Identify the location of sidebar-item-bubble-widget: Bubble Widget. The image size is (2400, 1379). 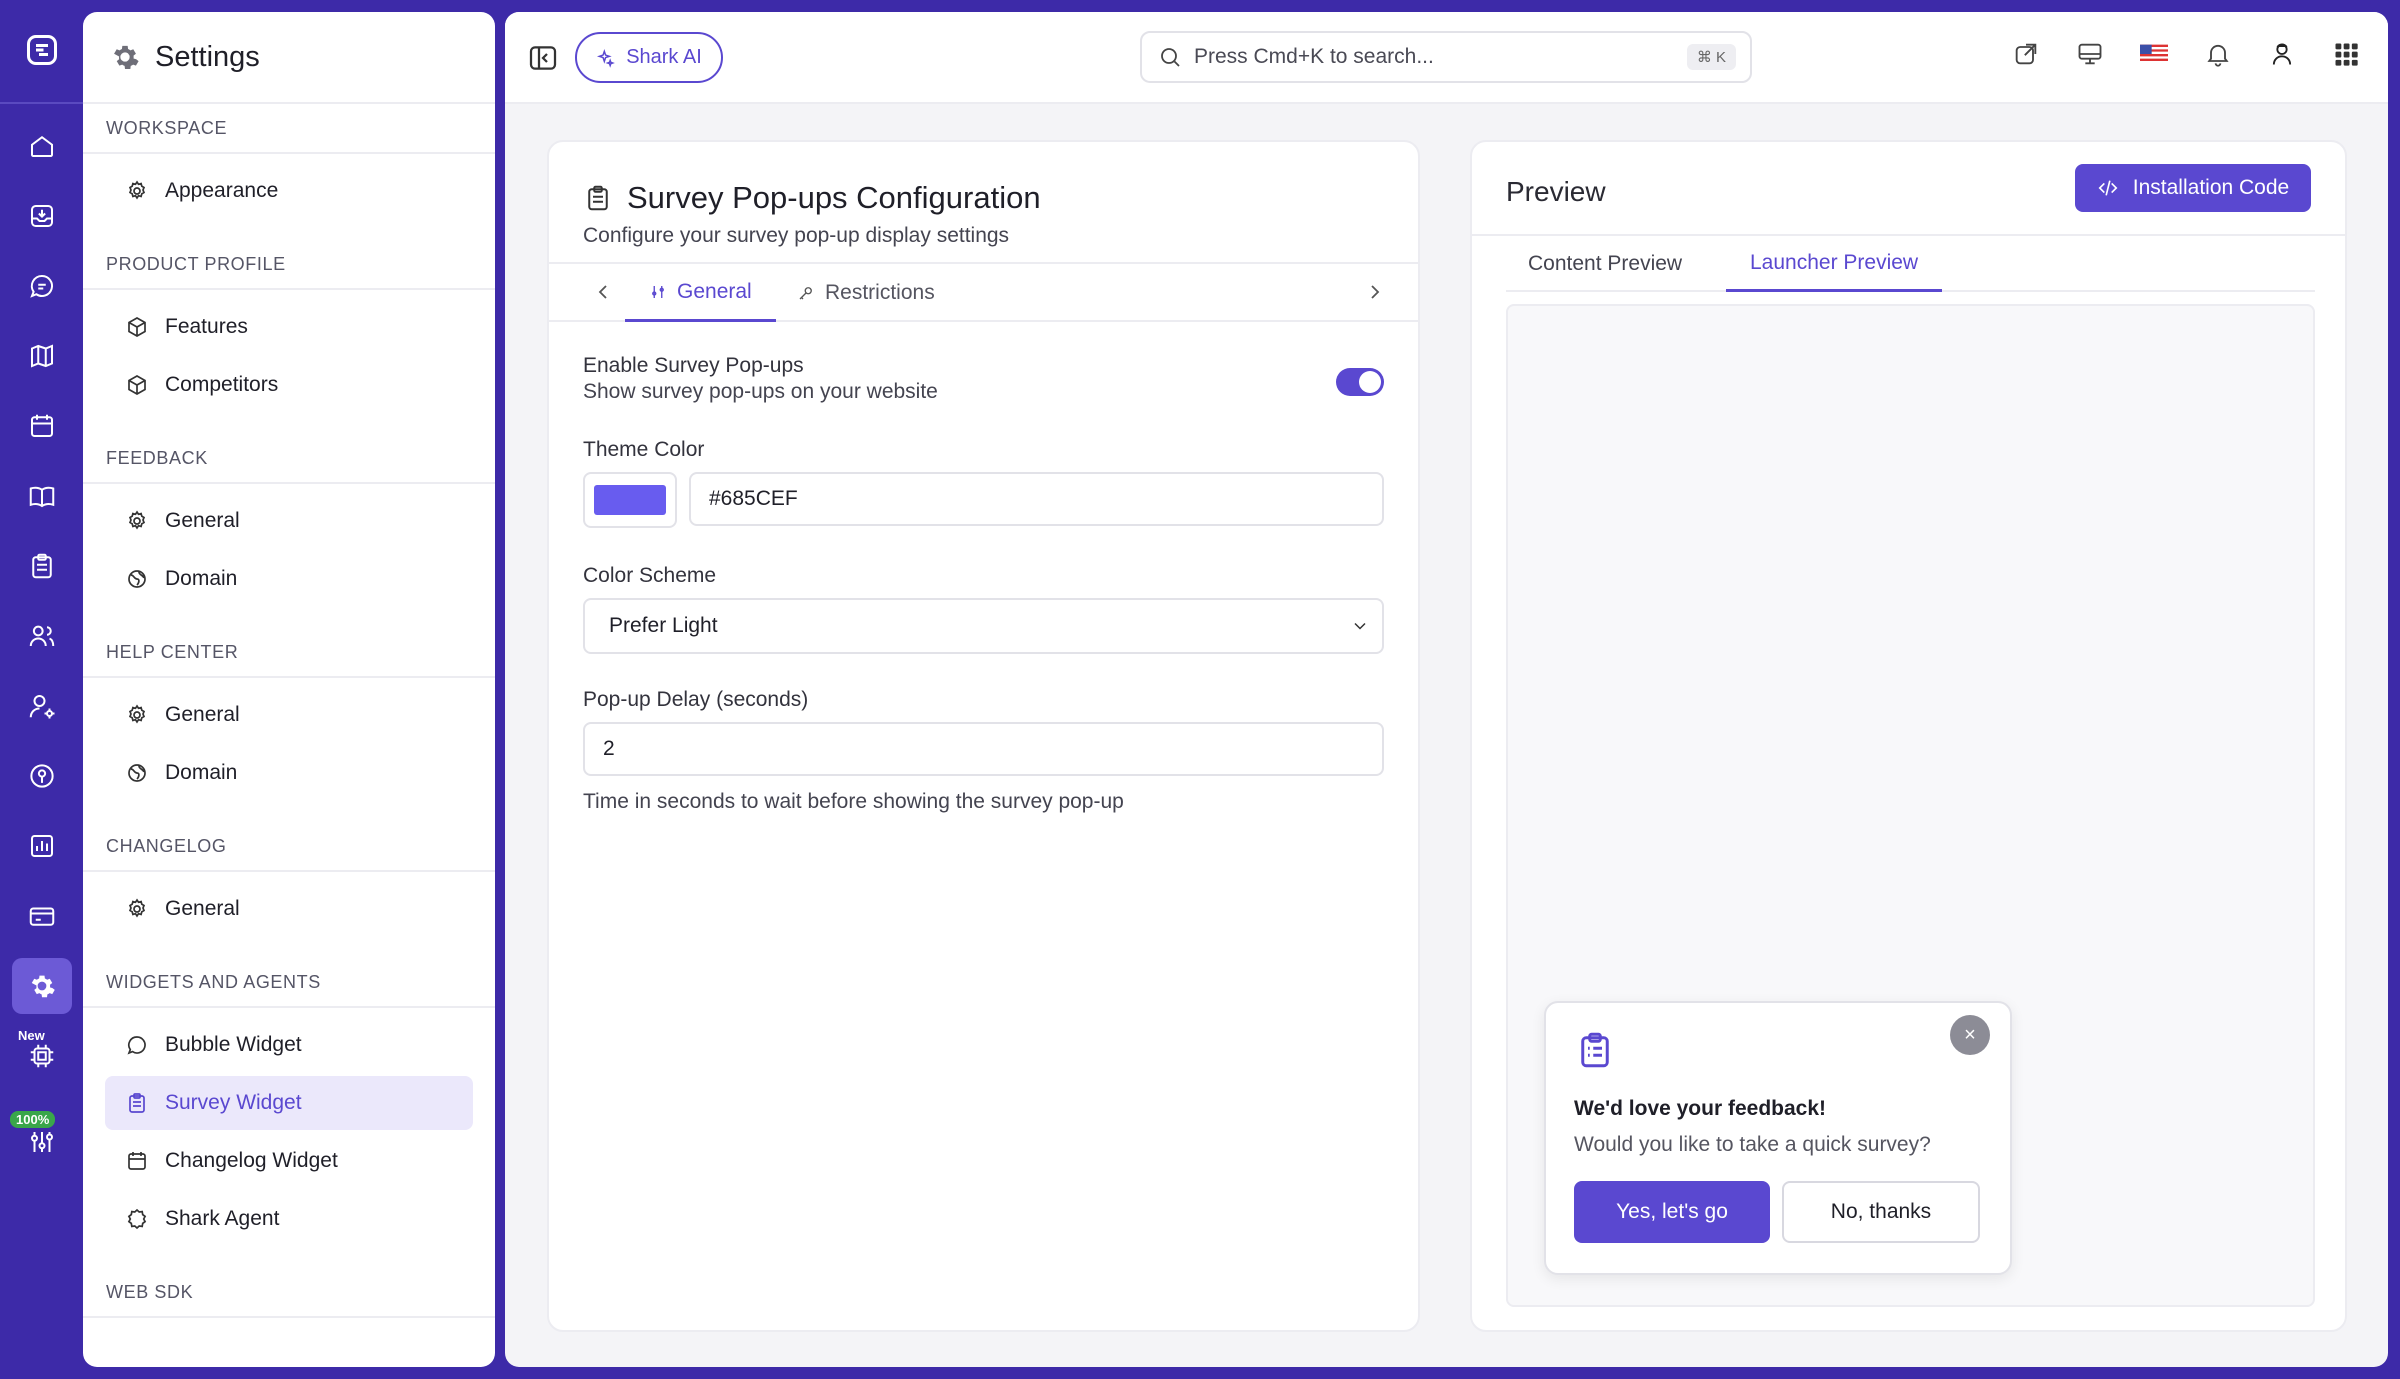
(289, 1045).